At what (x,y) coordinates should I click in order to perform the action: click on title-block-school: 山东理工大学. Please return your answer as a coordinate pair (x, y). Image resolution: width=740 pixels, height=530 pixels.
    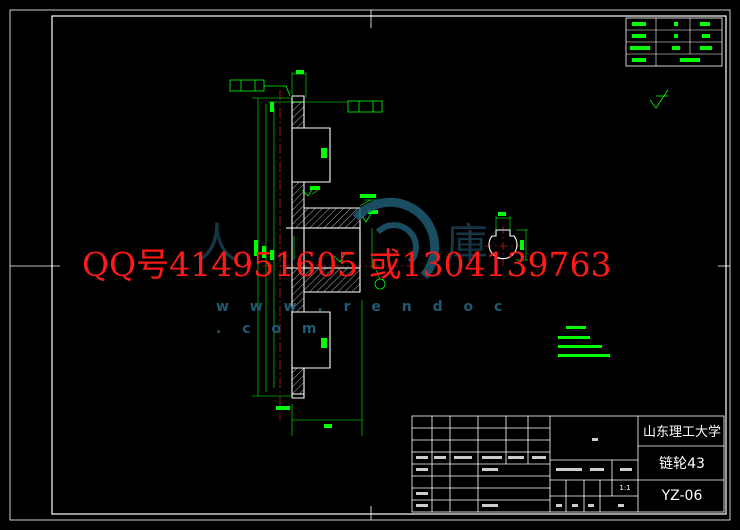
    Looking at the image, I should click on (681, 432).